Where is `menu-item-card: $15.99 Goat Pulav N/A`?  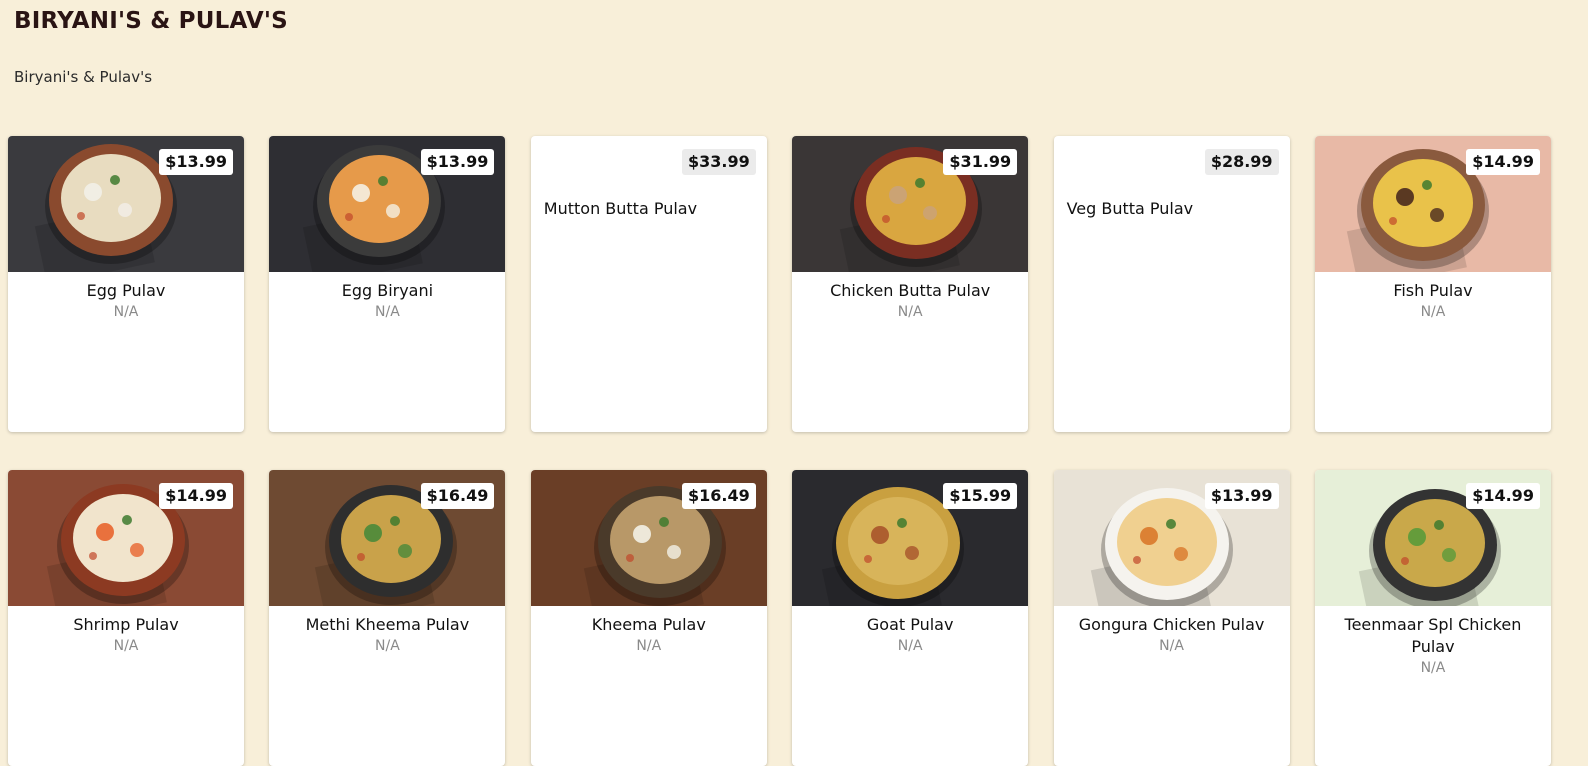 menu-item-card: $15.99 Goat Pulav N/A is located at coordinates (910, 618).